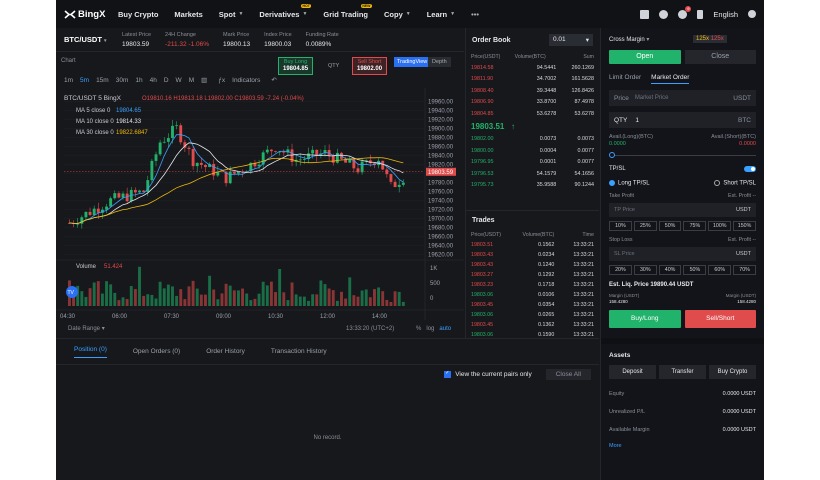 This screenshot has width=820, height=480. Describe the element at coordinates (620, 225) in the screenshot. I see `percent-button: 10%` at that location.